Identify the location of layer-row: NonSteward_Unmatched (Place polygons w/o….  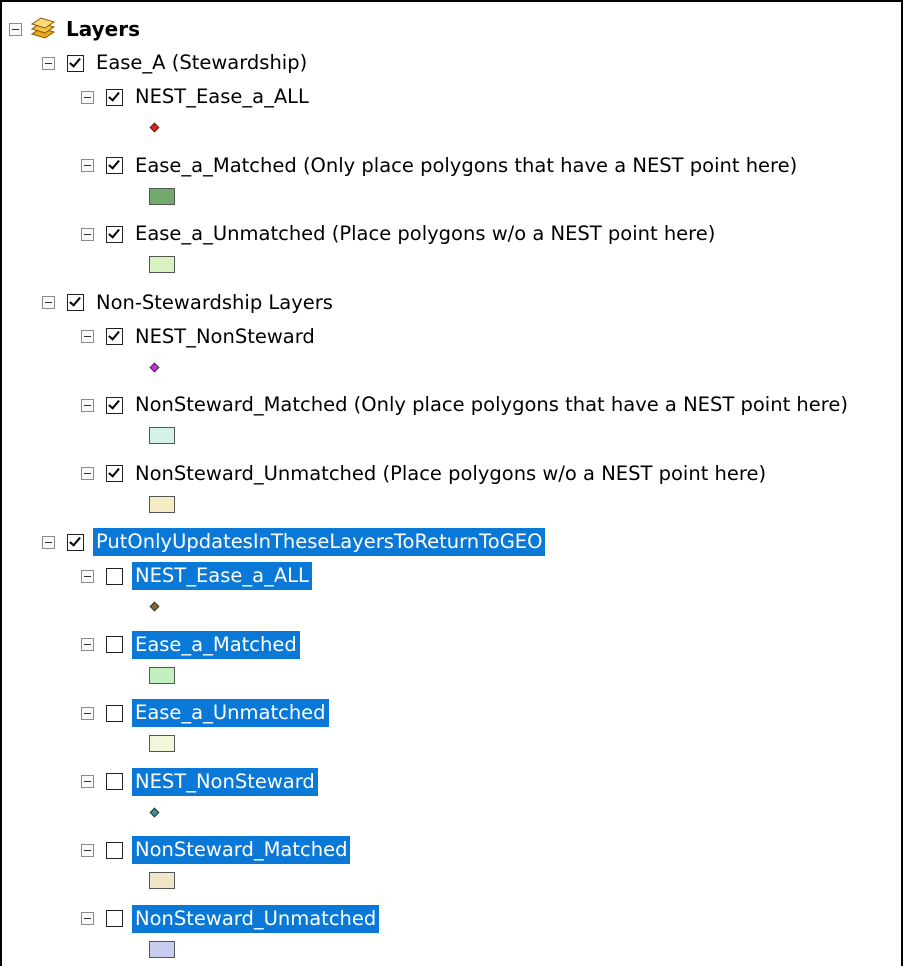
(425, 474).